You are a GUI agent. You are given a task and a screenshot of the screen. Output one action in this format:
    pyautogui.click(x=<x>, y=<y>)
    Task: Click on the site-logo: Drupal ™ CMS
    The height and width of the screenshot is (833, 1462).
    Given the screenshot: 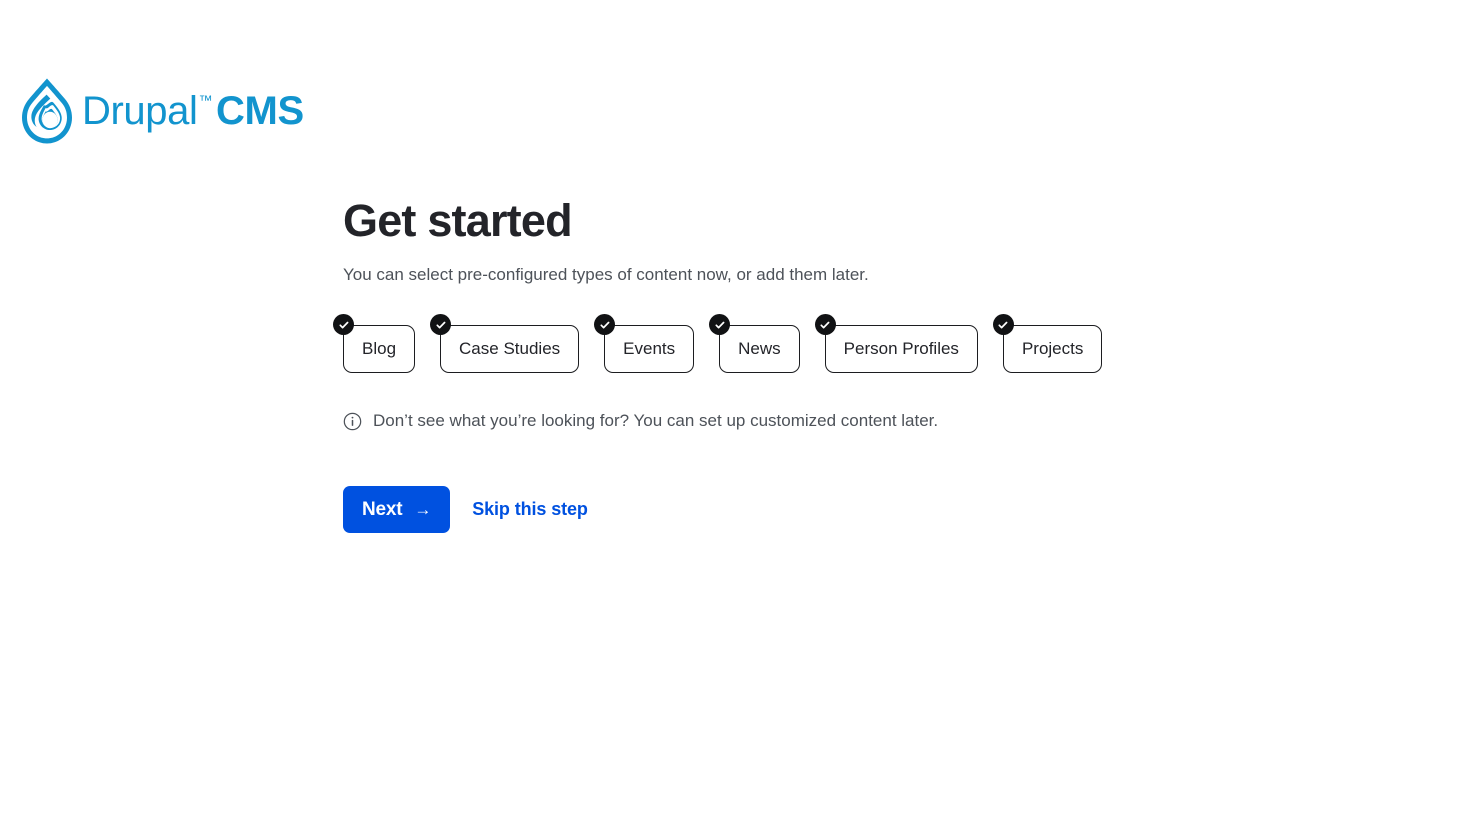 What is the action you would take?
    pyautogui.click(x=163, y=111)
    